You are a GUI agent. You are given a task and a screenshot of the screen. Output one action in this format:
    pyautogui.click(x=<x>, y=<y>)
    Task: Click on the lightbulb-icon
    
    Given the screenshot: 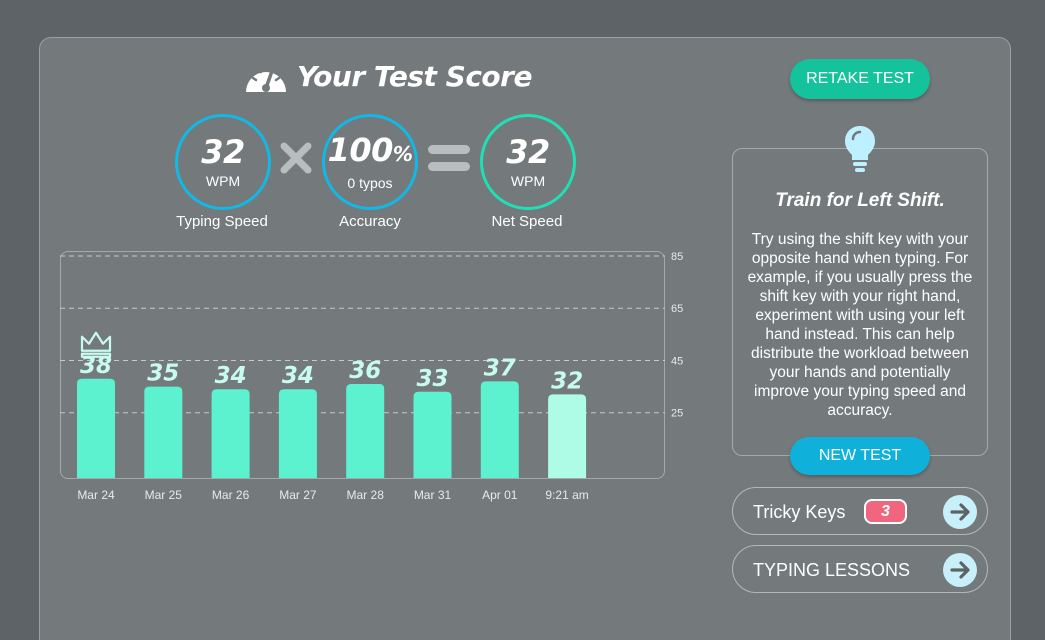 What is the action you would take?
    pyautogui.click(x=860, y=149)
    